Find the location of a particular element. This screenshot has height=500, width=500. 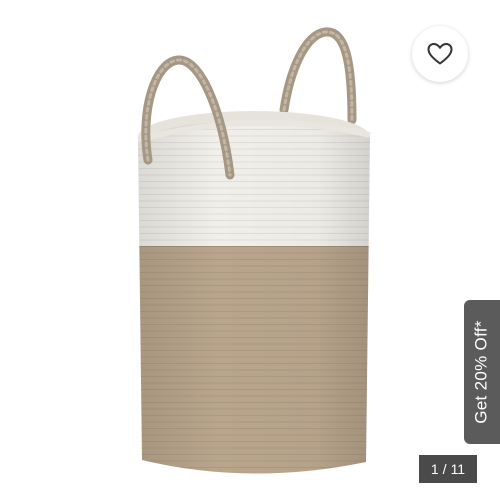

favorite-button is located at coordinates (440, 54).